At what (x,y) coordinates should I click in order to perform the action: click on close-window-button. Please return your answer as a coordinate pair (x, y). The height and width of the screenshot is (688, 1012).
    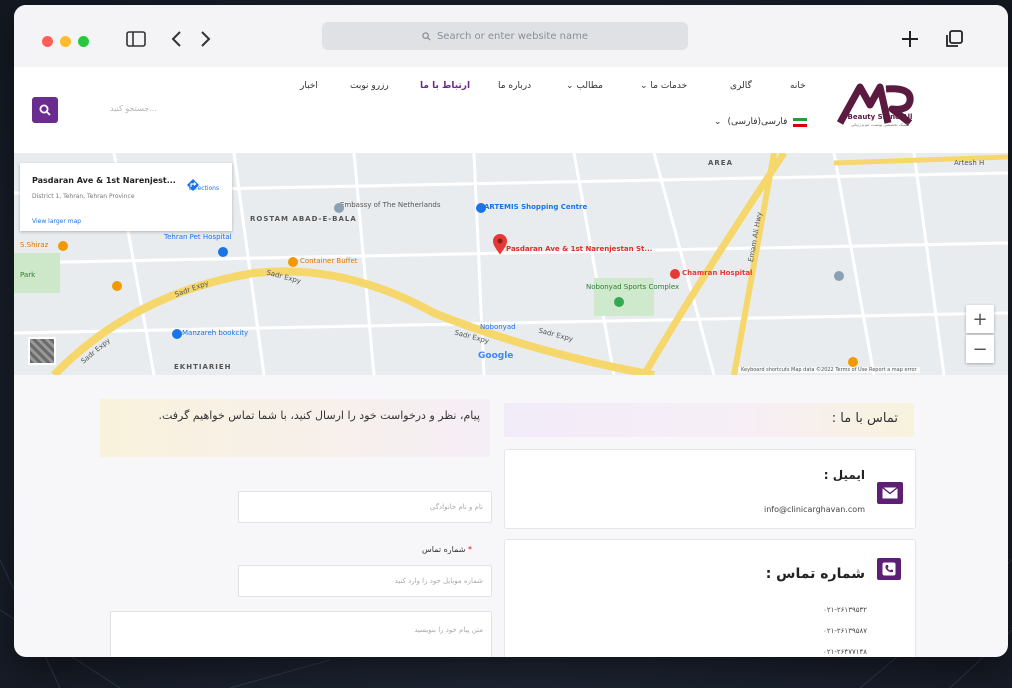
    Looking at the image, I should click on (47, 41).